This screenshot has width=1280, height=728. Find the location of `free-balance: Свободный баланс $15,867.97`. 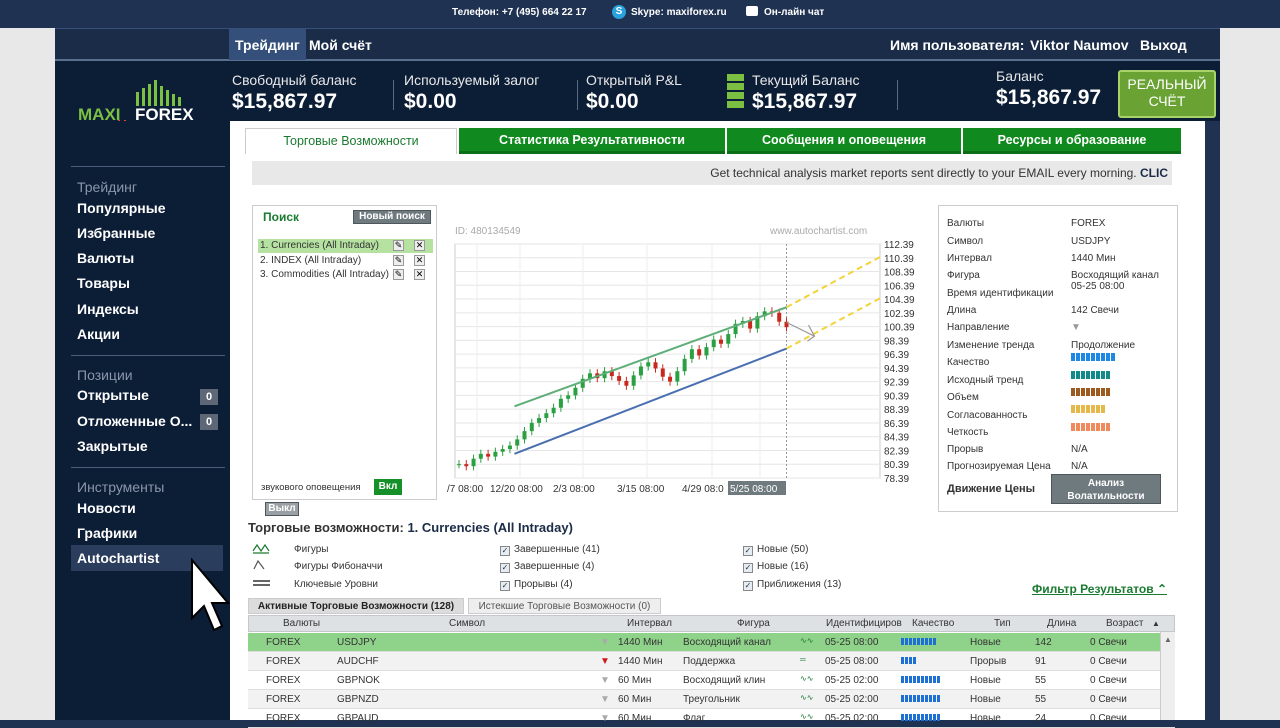

free-balance: Свободный баланс $15,867.97 is located at coordinates (294, 93).